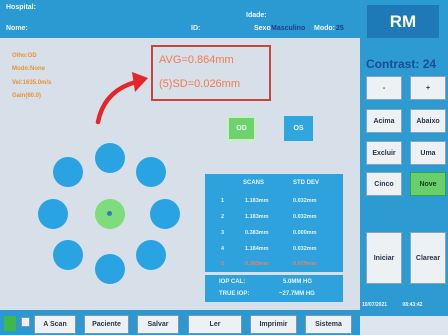 This screenshot has width=448, height=335. I want to click on contrast-minus-button: -, so click(384, 88).